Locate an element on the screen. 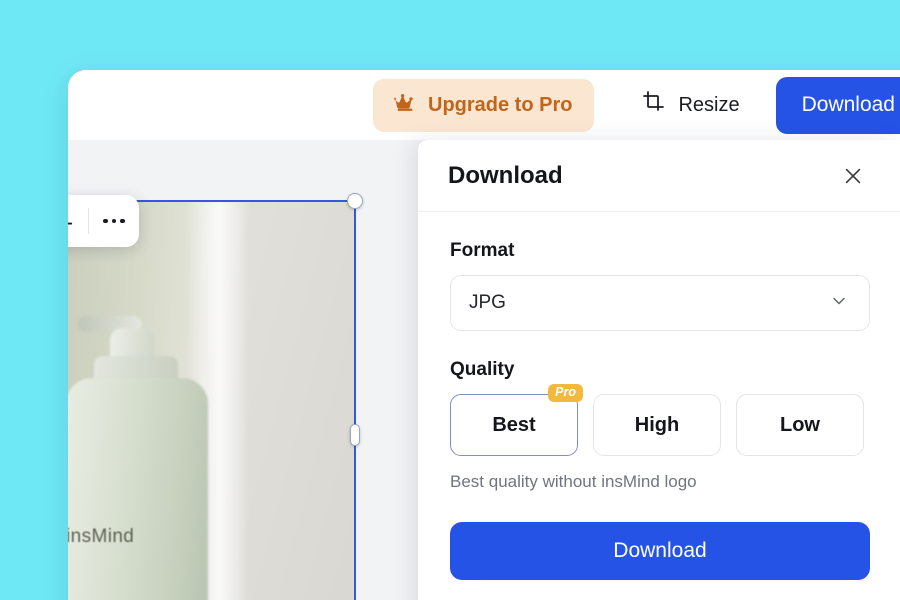 This screenshot has height=600, width=900. quality-hint-text: Best quality without insMind logo is located at coordinates (573, 481).